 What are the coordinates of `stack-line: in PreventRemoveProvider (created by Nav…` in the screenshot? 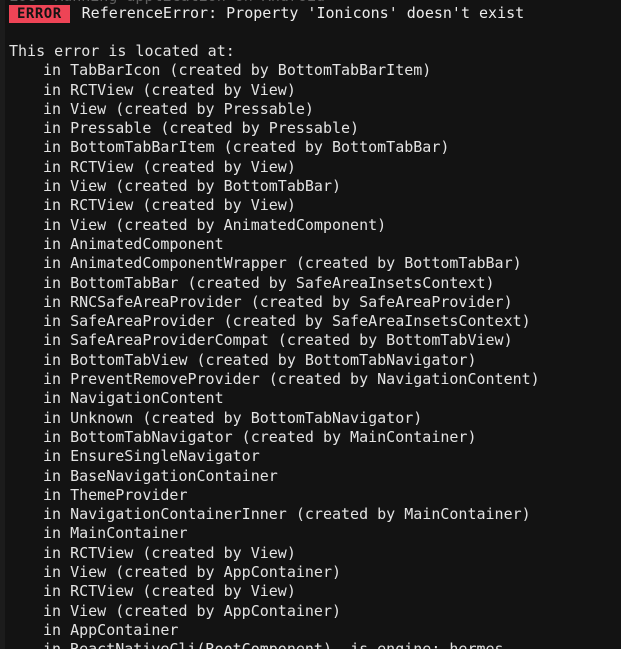 It's located at (291, 379).